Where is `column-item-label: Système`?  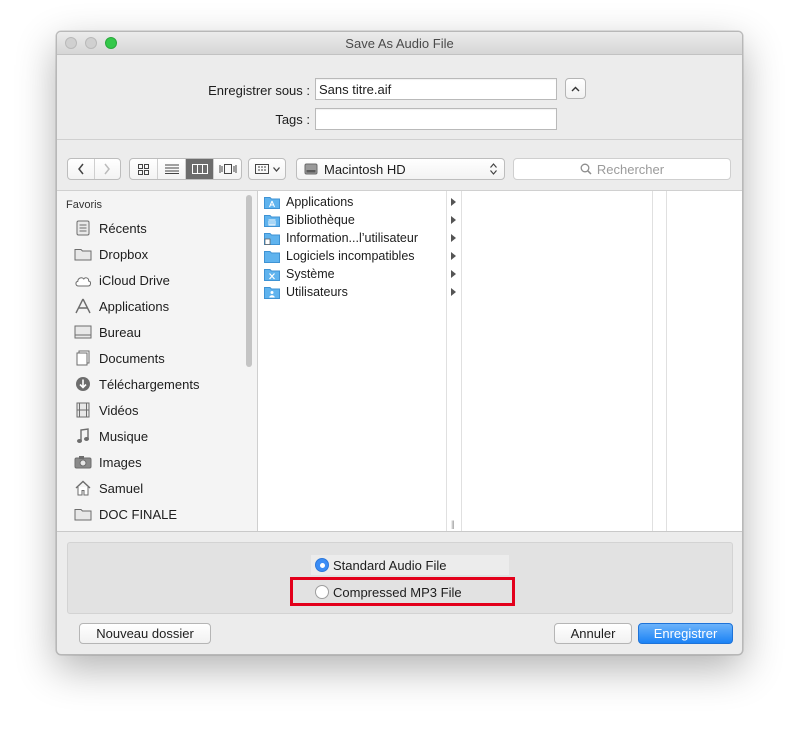 column-item-label: Système is located at coordinates (310, 274).